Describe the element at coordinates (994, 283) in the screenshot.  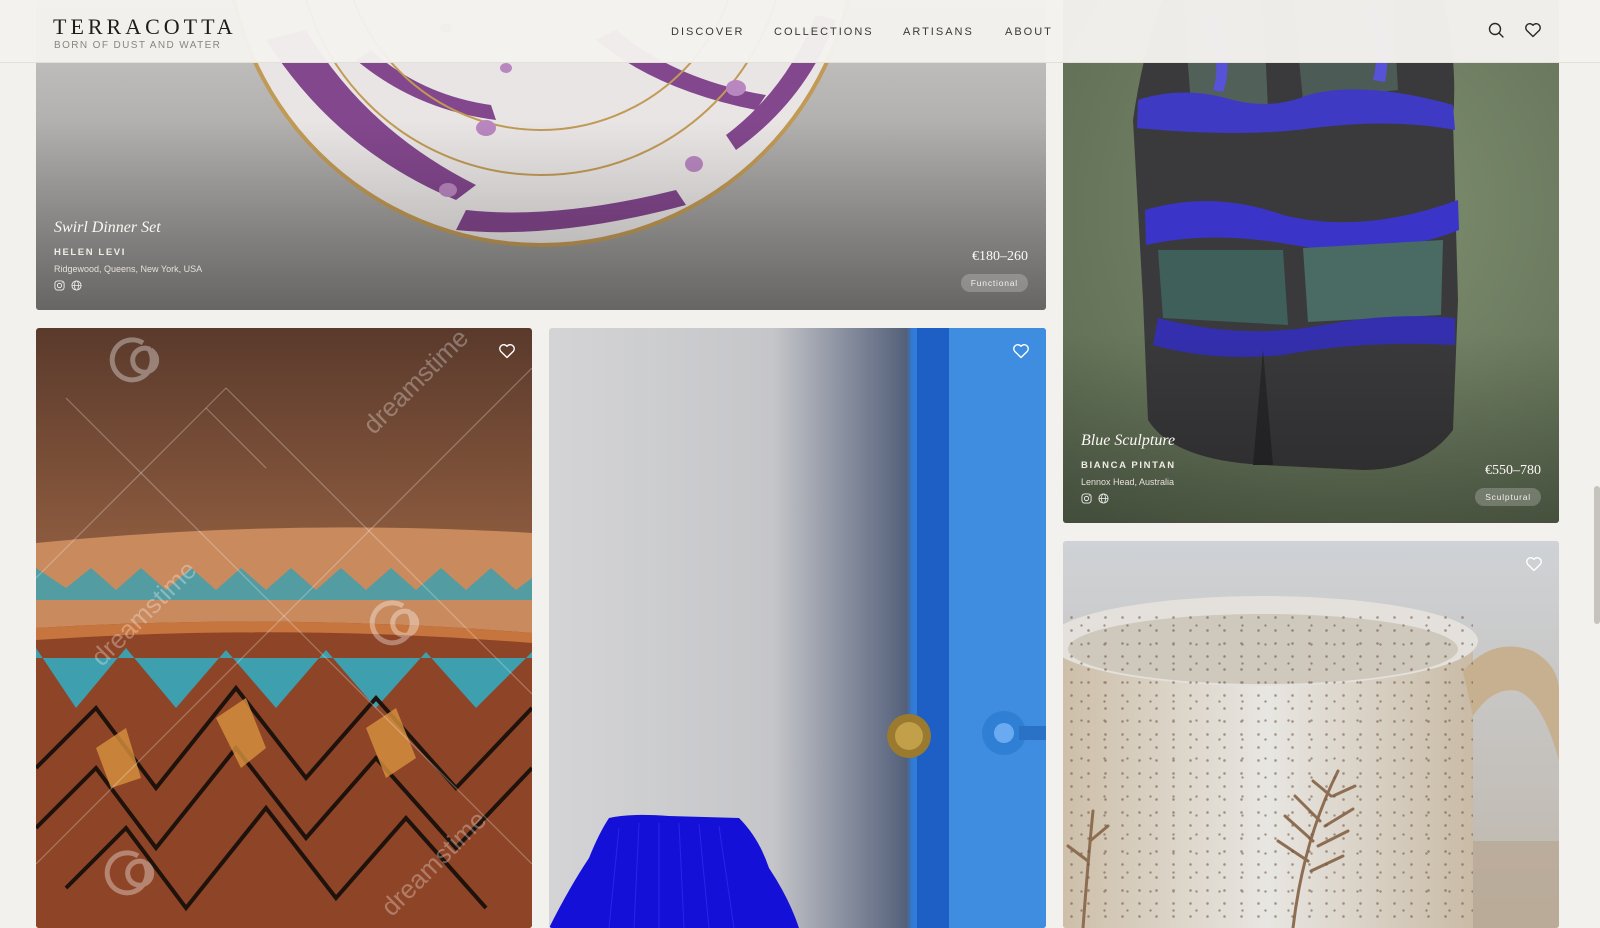
I see `category-tag: Functional` at that location.